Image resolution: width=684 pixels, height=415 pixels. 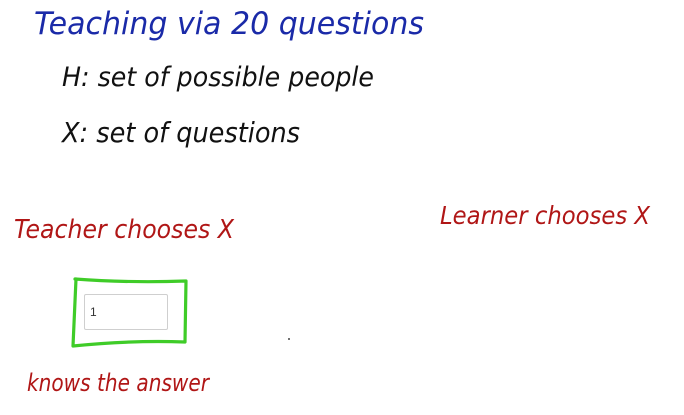 I want to click on teacher-chooses-label: Teacher chooses X, so click(x=124, y=230).